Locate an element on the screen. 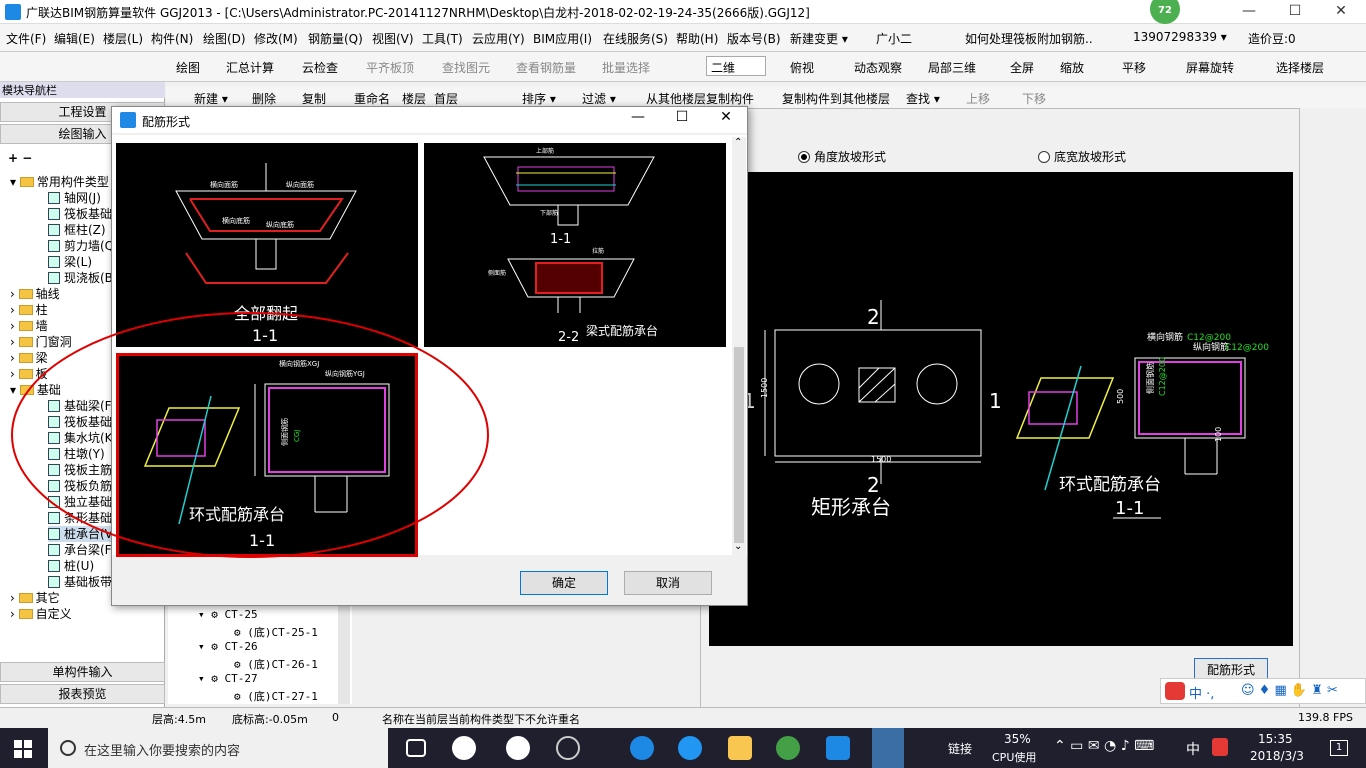 This screenshot has height=768, width=1366. filter-button: 过滤 ▾ is located at coordinates (599, 98).